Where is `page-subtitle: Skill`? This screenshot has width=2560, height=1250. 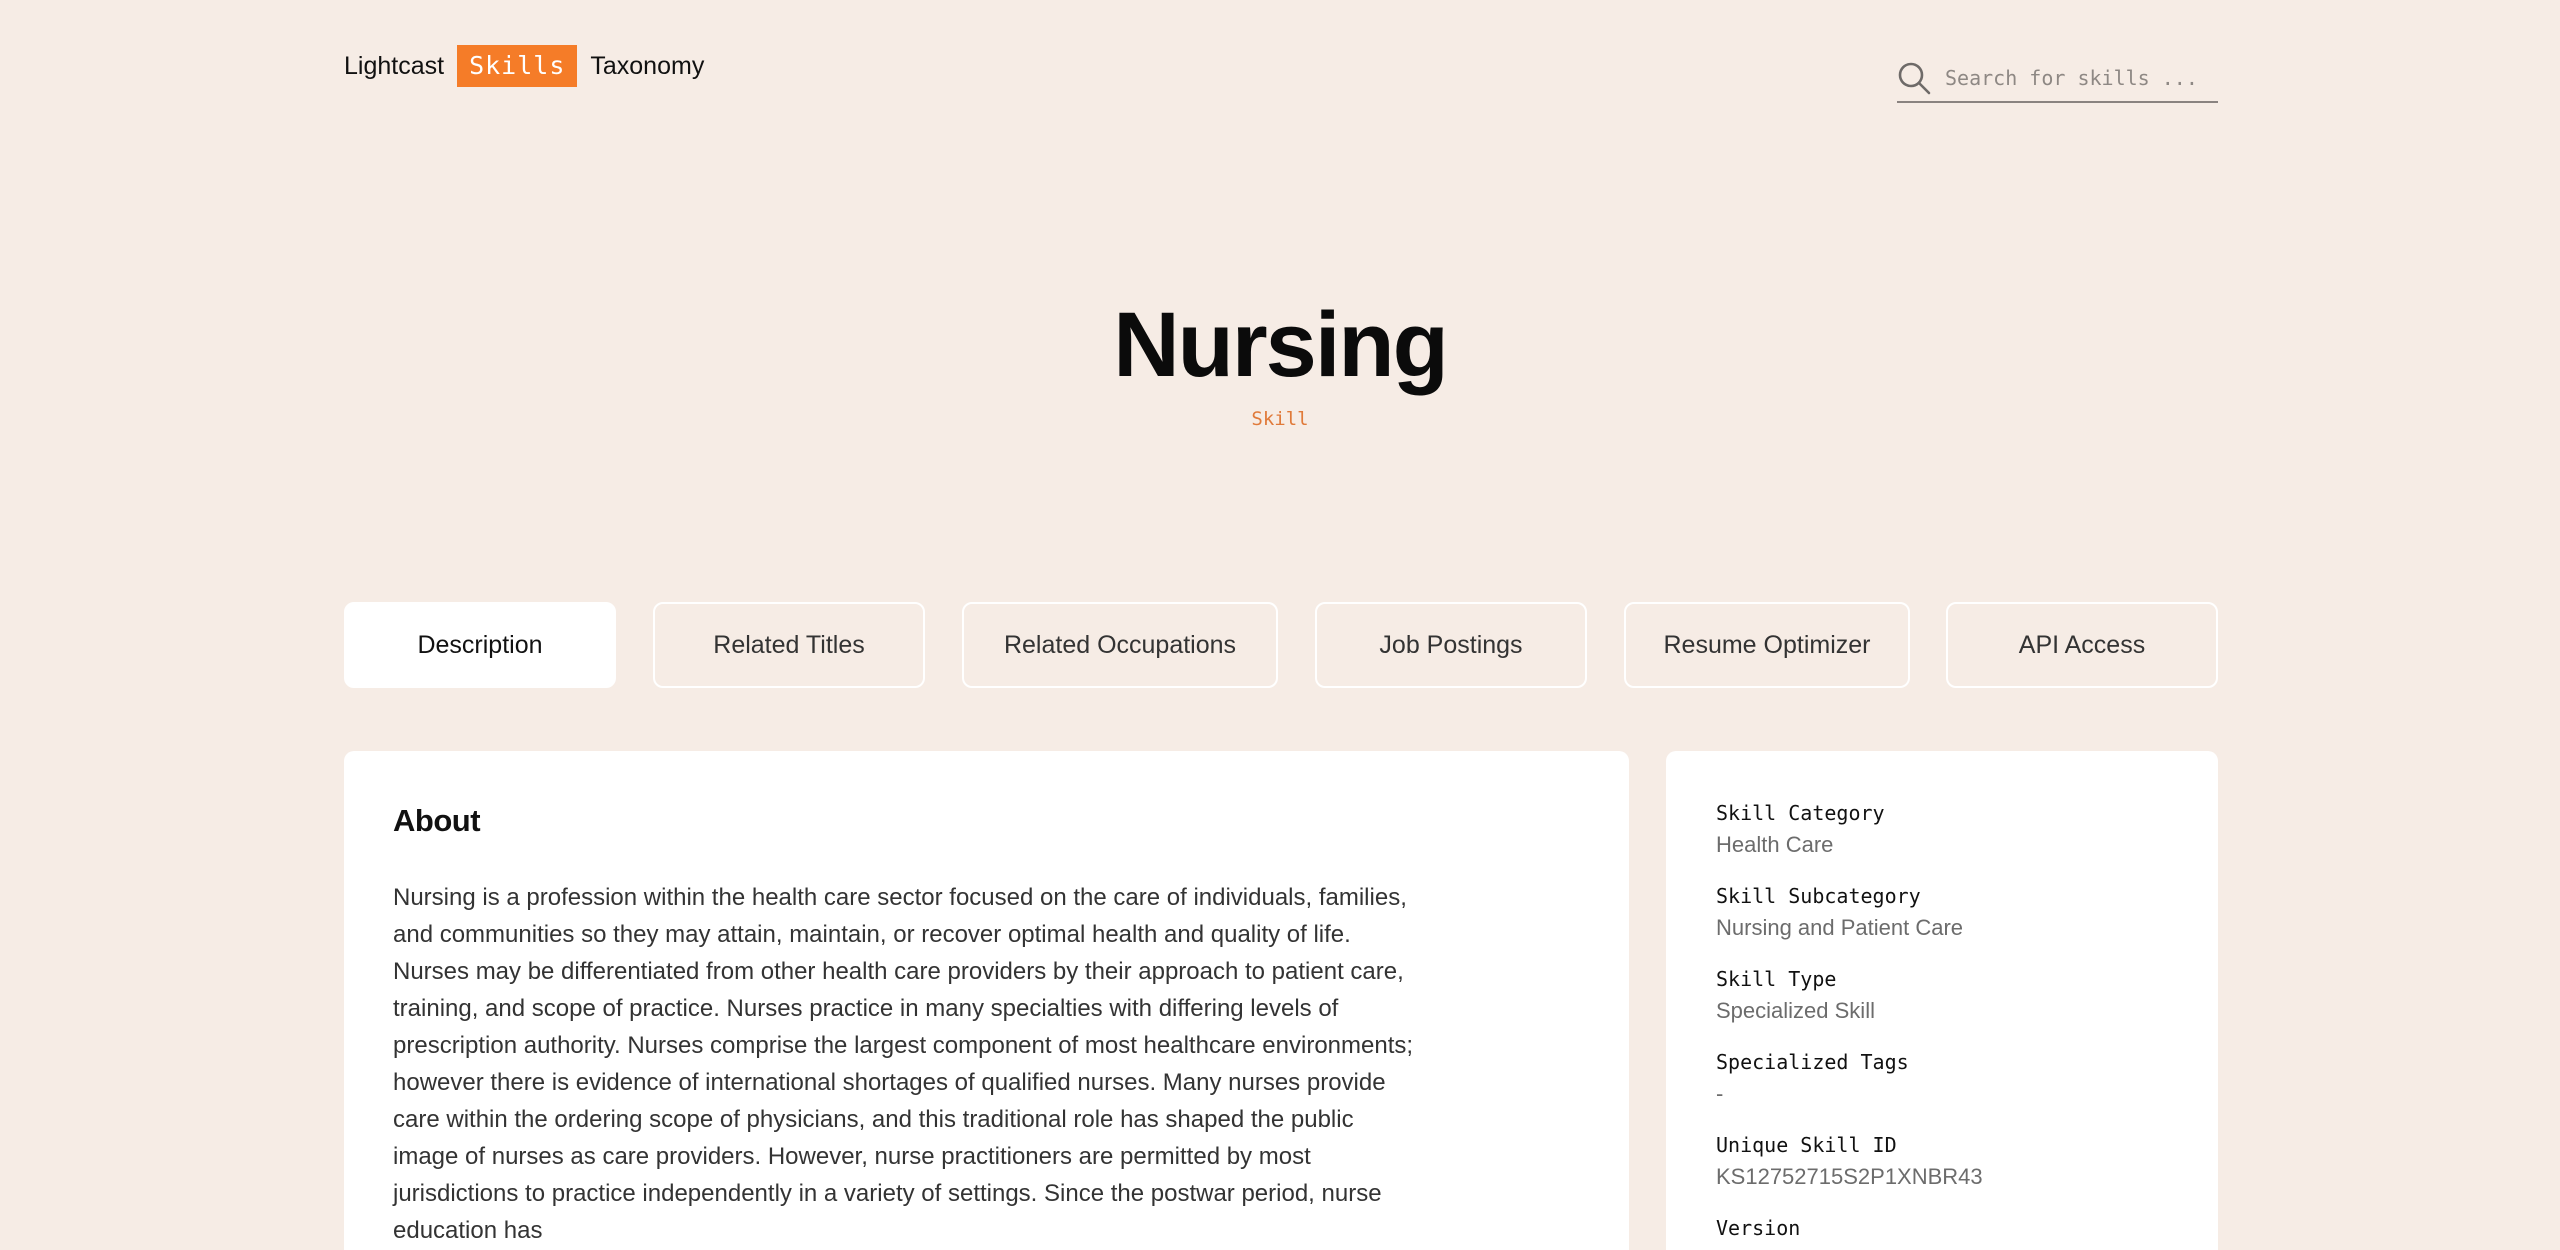
page-subtitle: Skill is located at coordinates (1280, 419).